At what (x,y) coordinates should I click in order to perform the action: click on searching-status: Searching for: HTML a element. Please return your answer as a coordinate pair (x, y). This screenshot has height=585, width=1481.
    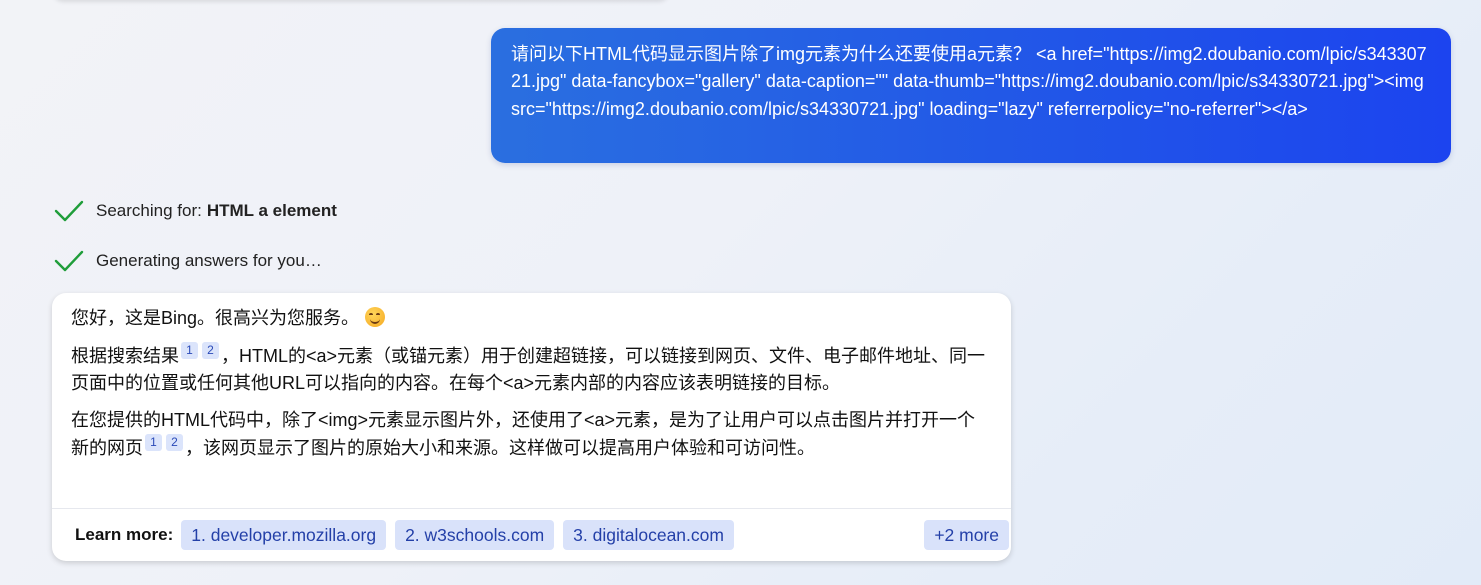
    Looking at the image, I should click on (195, 211).